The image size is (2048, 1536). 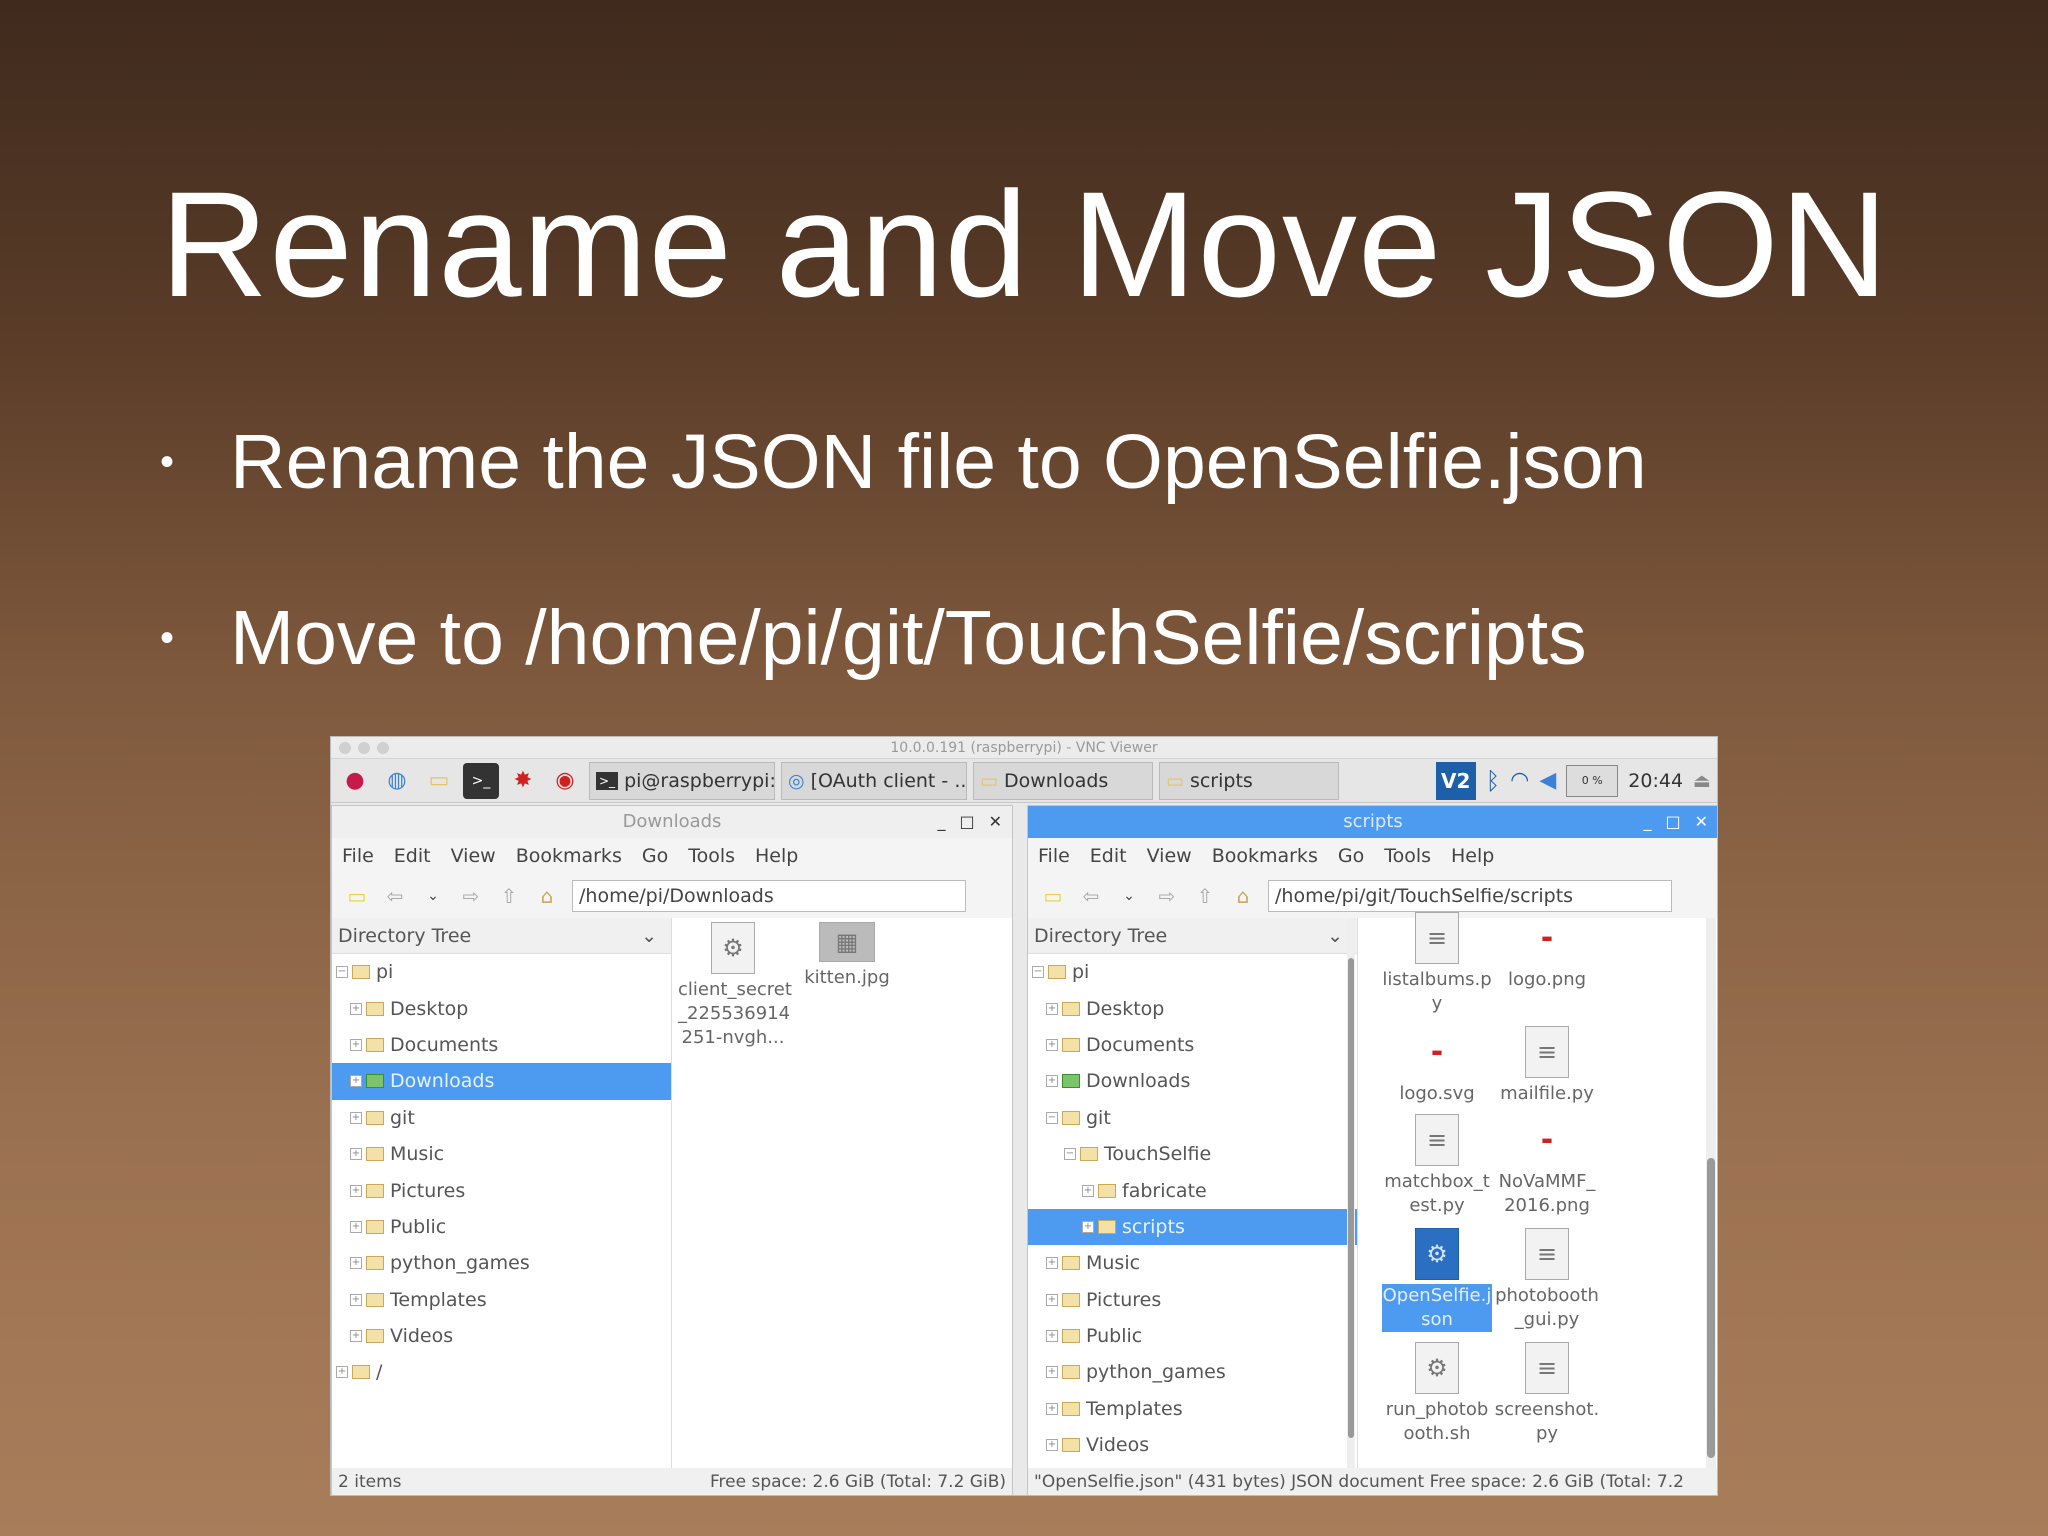 I want to click on tree-item-root: + /, so click(x=501, y=1372).